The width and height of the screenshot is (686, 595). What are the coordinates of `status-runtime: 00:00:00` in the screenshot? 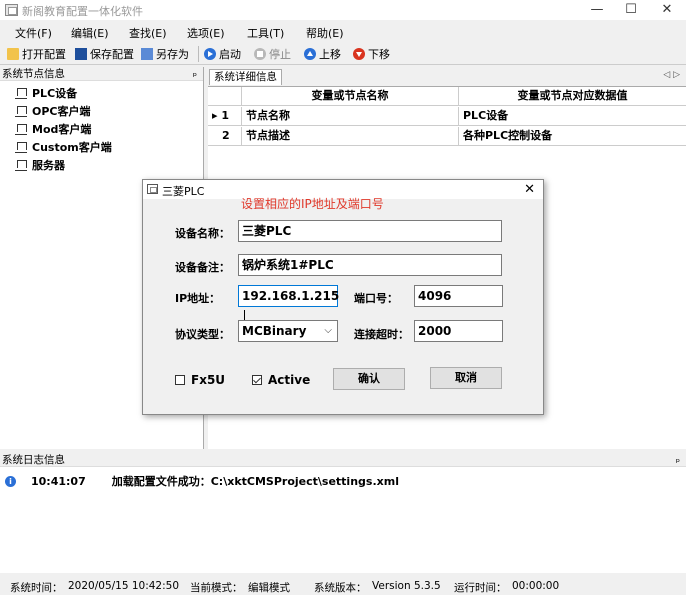 It's located at (536, 586).